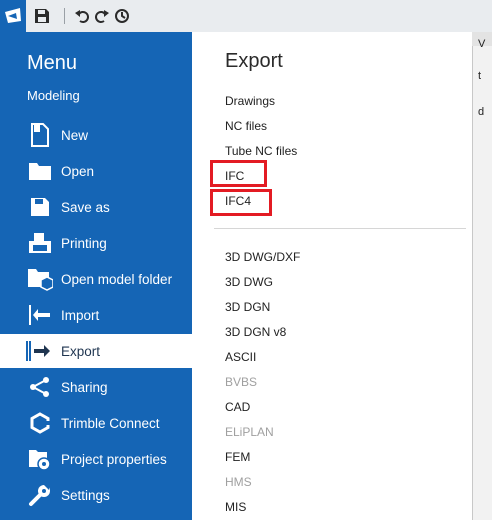 Image resolution: width=492 pixels, height=520 pixels. I want to click on menu-item-open-model-folder: Open model folder, so click(96, 279).